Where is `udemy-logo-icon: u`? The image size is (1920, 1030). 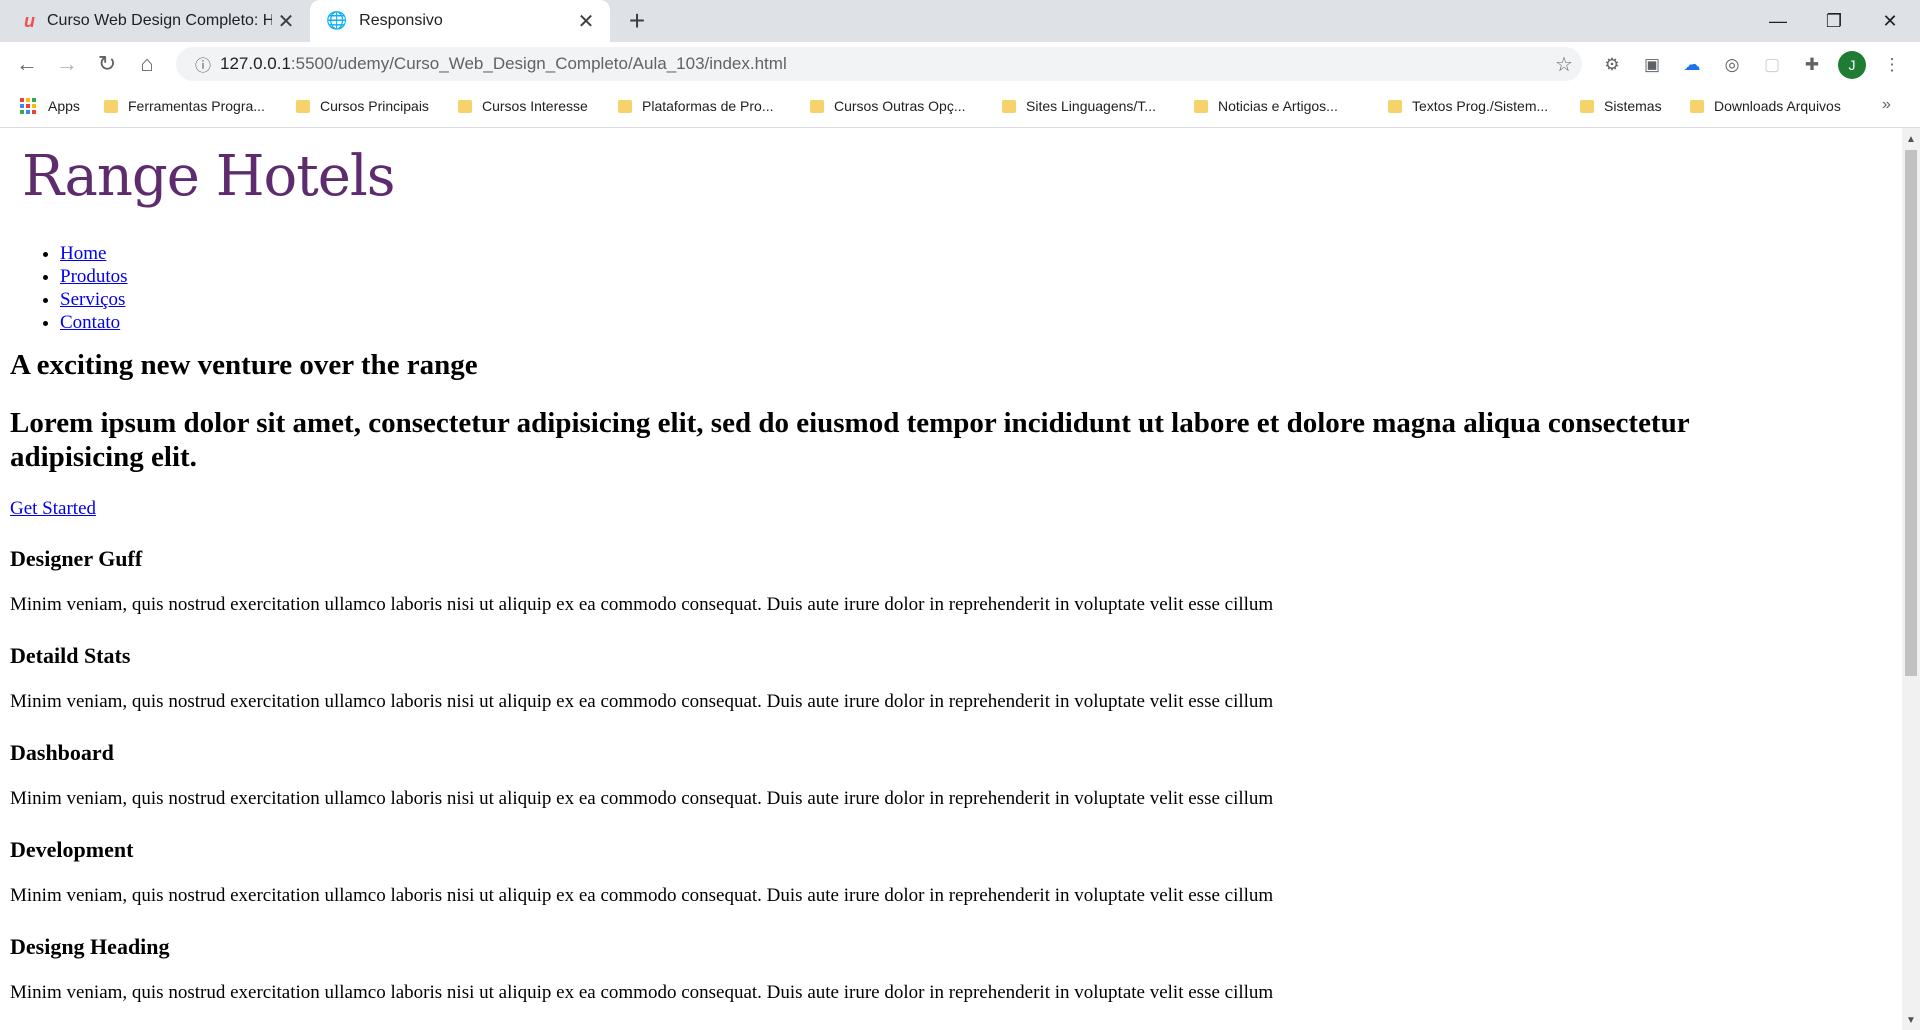 udemy-logo-icon: u is located at coordinates (29, 20).